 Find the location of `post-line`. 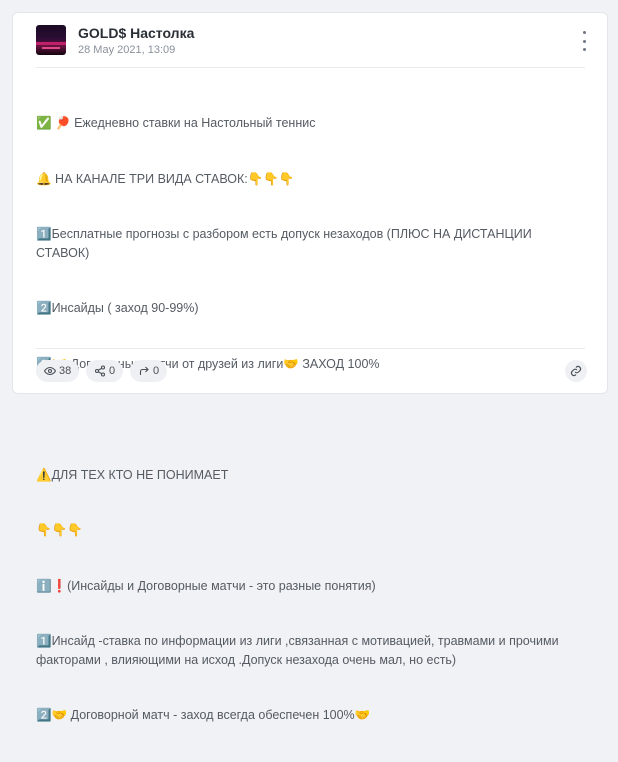

post-line is located at coordinates (306, 419).